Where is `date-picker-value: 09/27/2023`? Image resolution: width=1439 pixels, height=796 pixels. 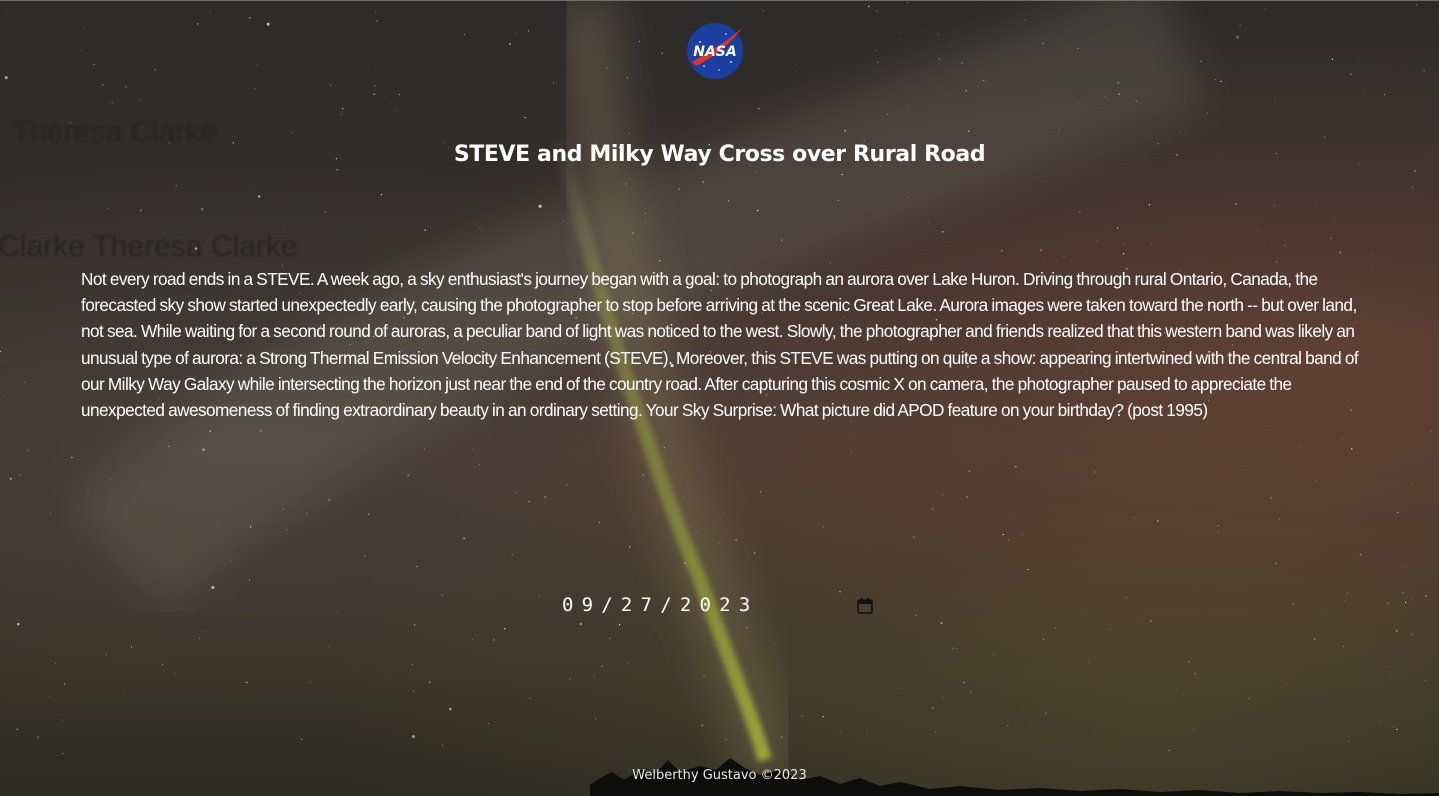 date-picker-value: 09/27/2023 is located at coordinates (660, 605).